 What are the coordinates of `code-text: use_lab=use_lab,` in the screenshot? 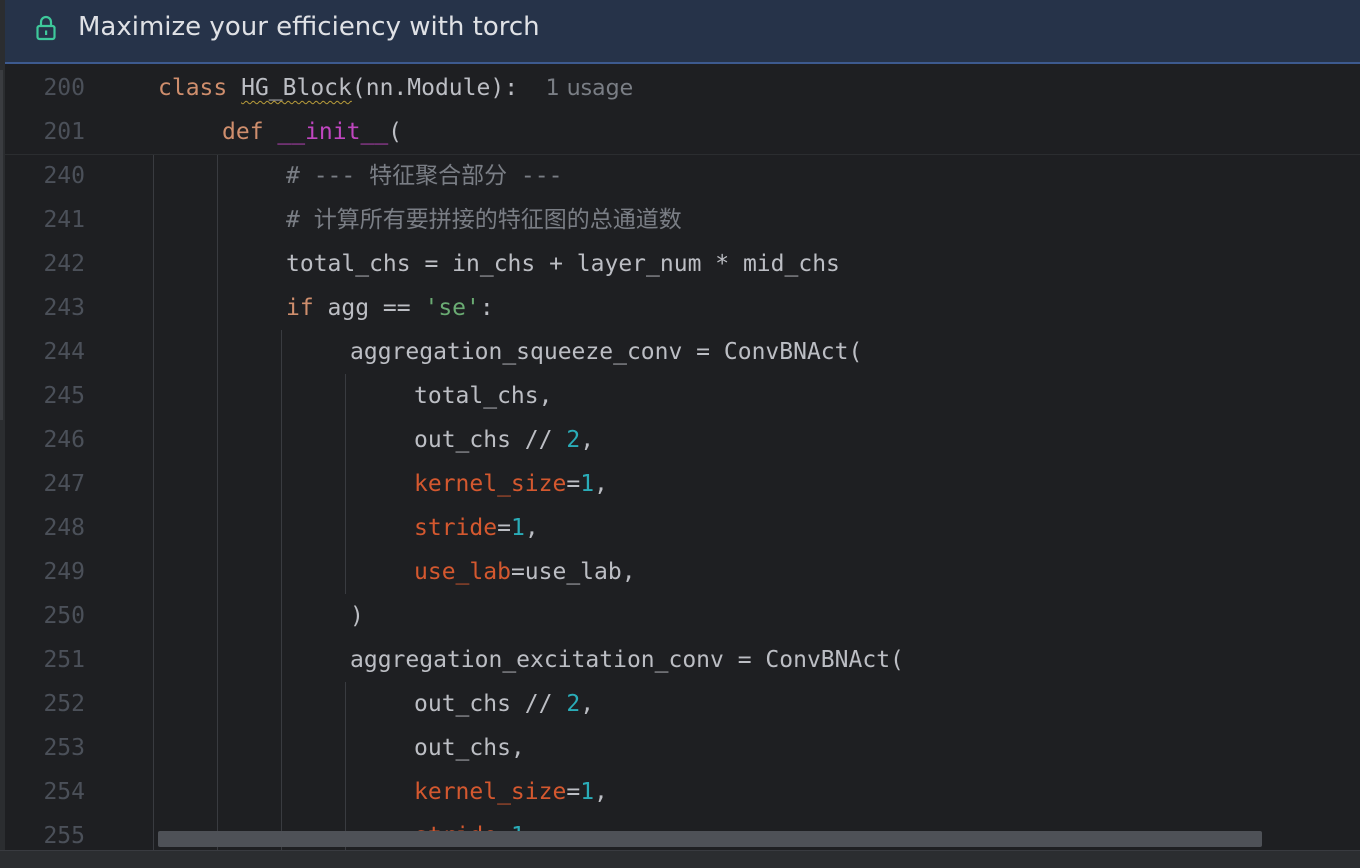 It's located at (525, 572).